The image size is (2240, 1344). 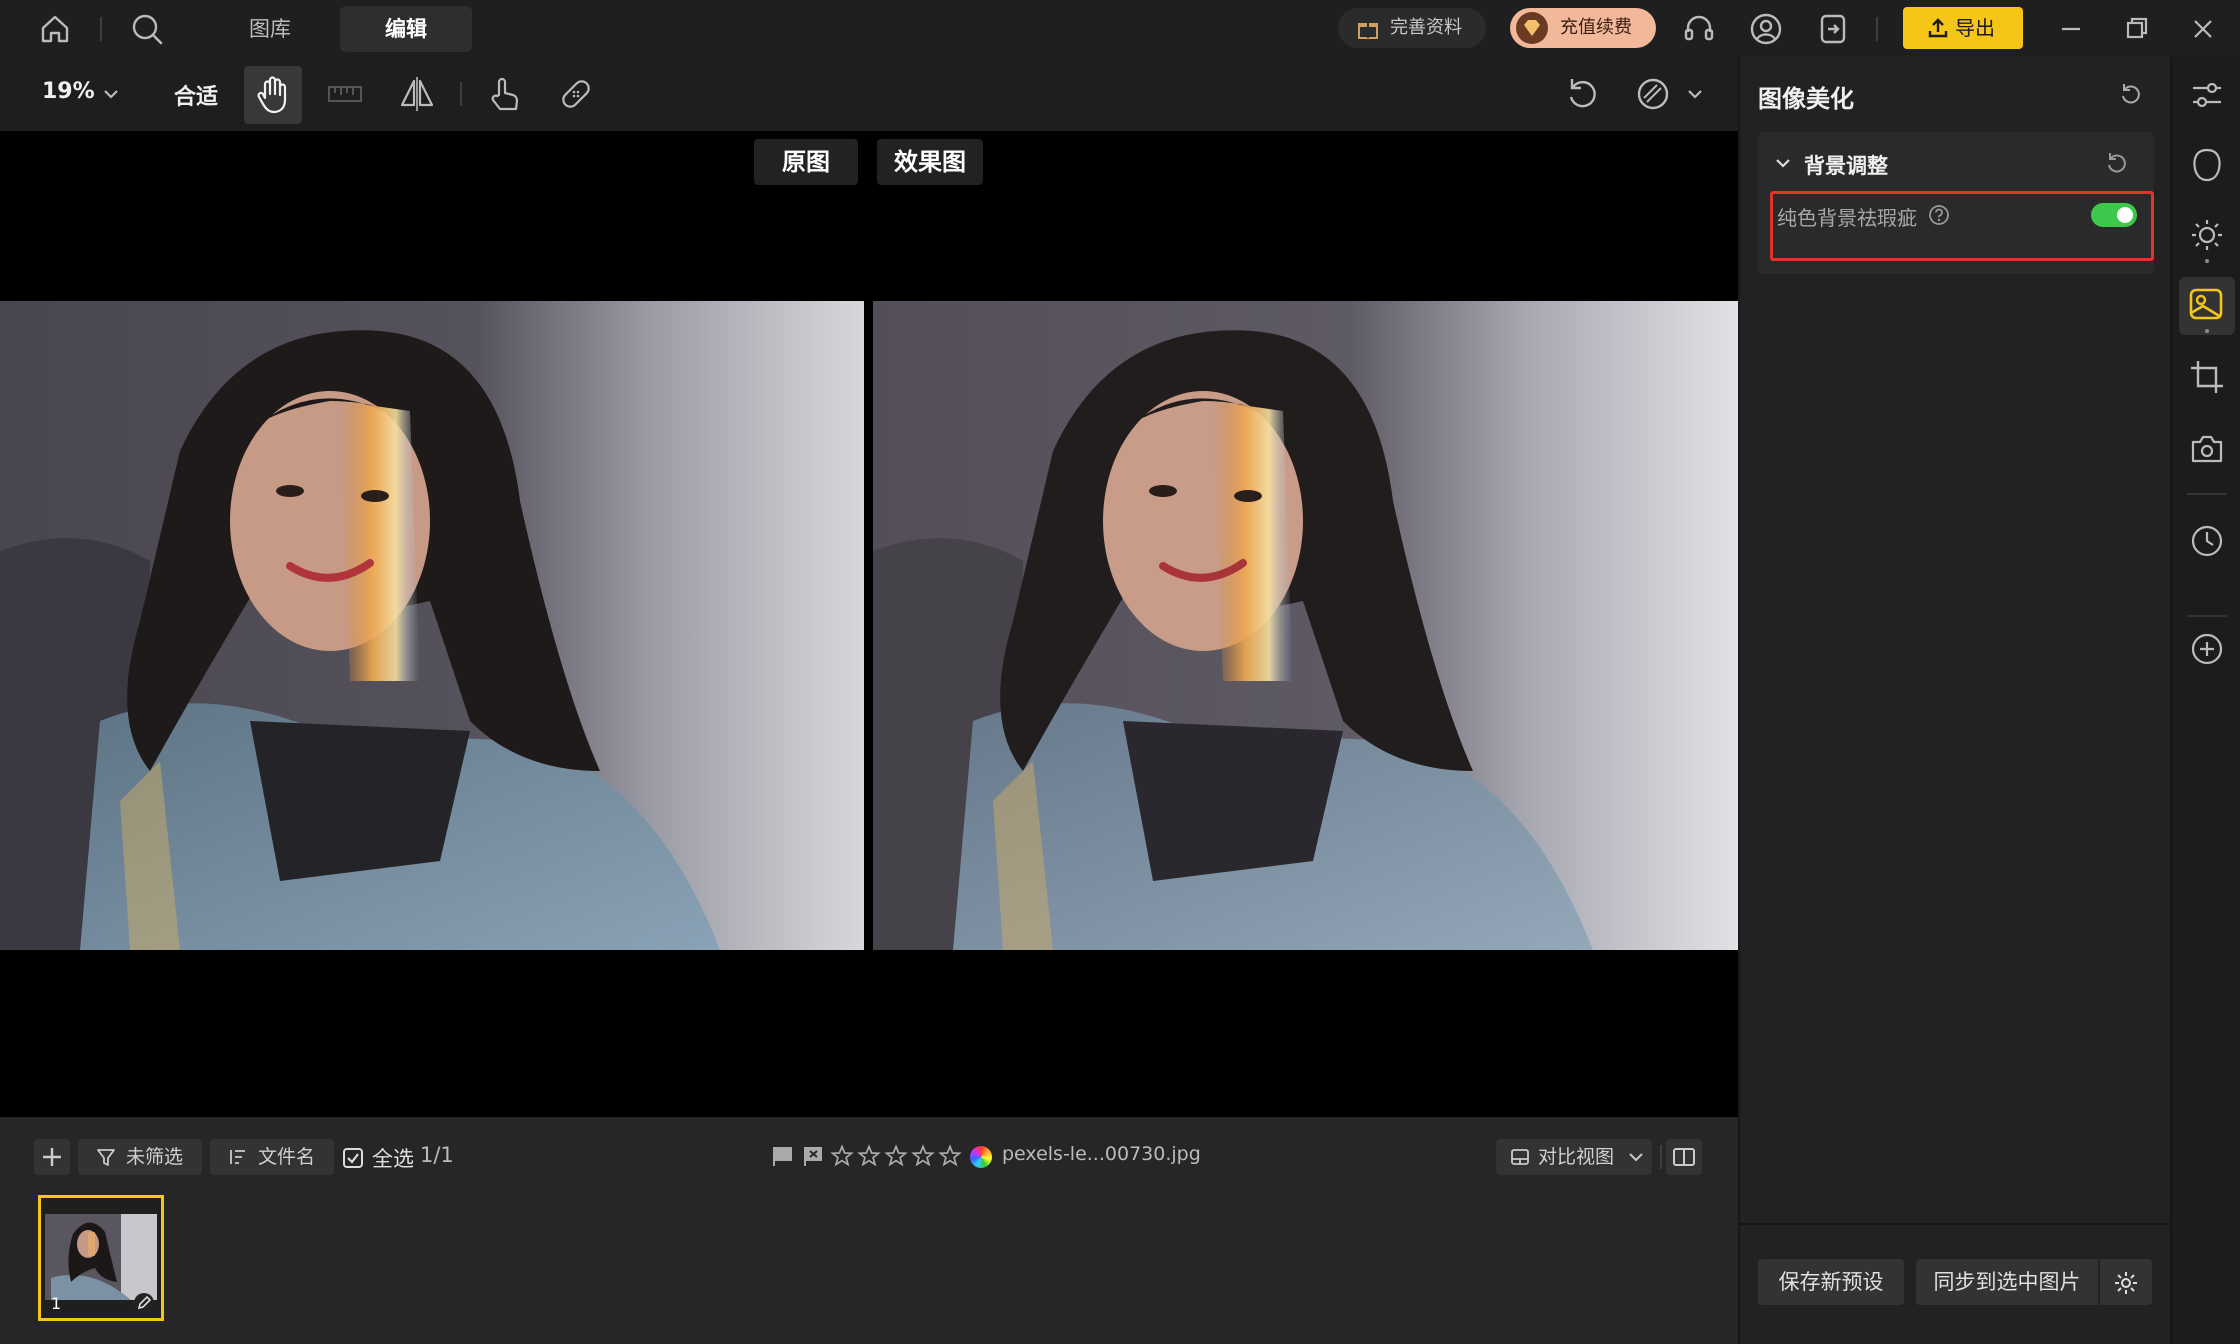 What do you see at coordinates (144, 1303) in the screenshot?
I see `edited-icon` at bounding box center [144, 1303].